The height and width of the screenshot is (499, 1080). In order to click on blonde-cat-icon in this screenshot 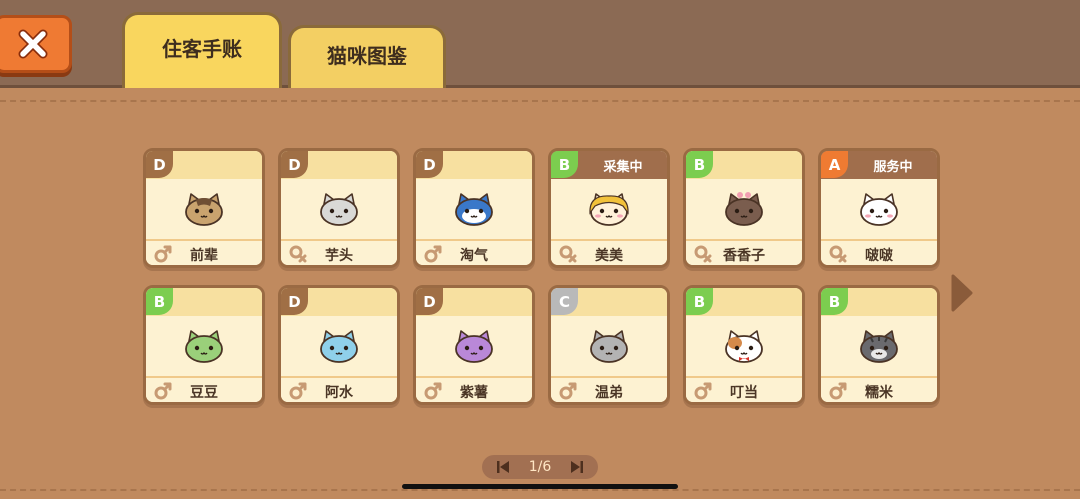, I will do `click(609, 209)`.